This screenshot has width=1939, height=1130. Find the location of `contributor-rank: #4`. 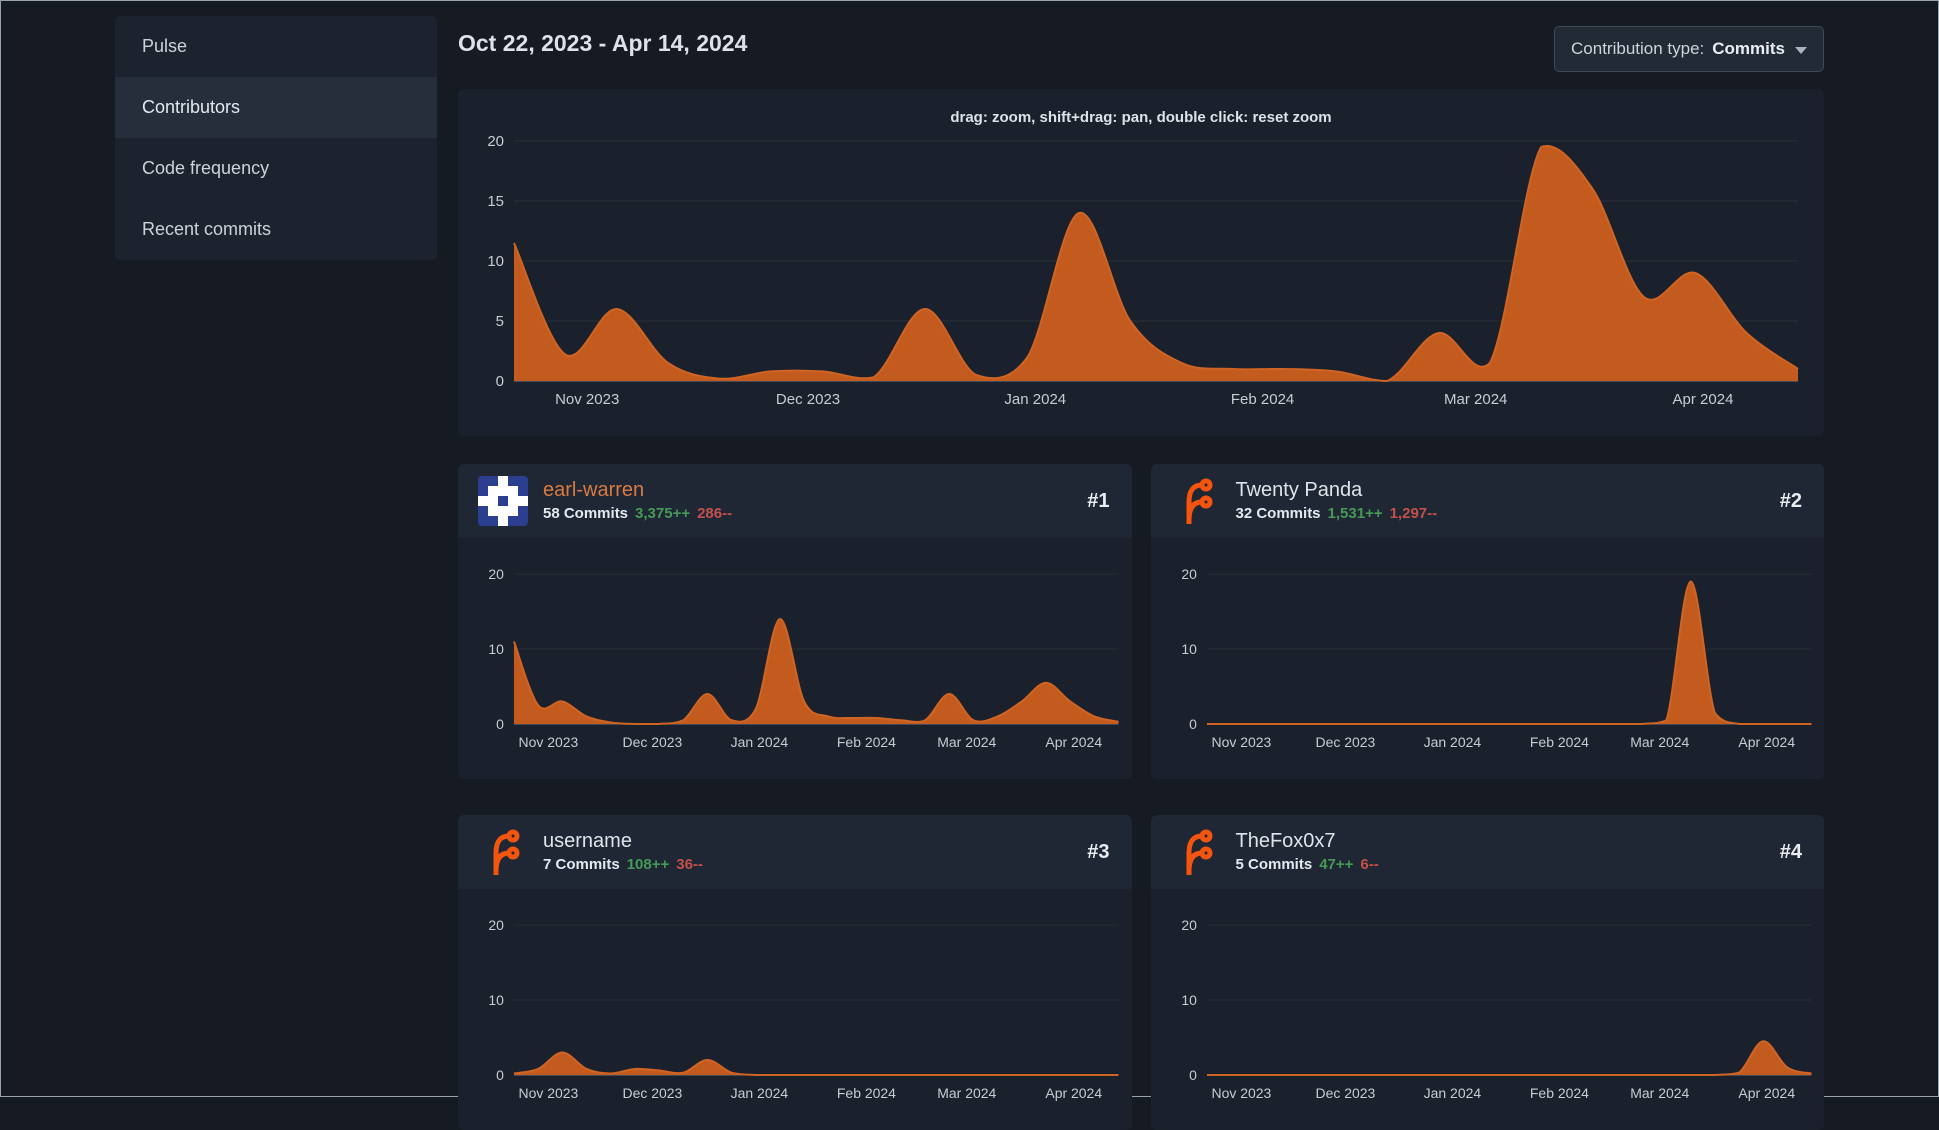

contributor-rank: #4 is located at coordinates (1790, 851).